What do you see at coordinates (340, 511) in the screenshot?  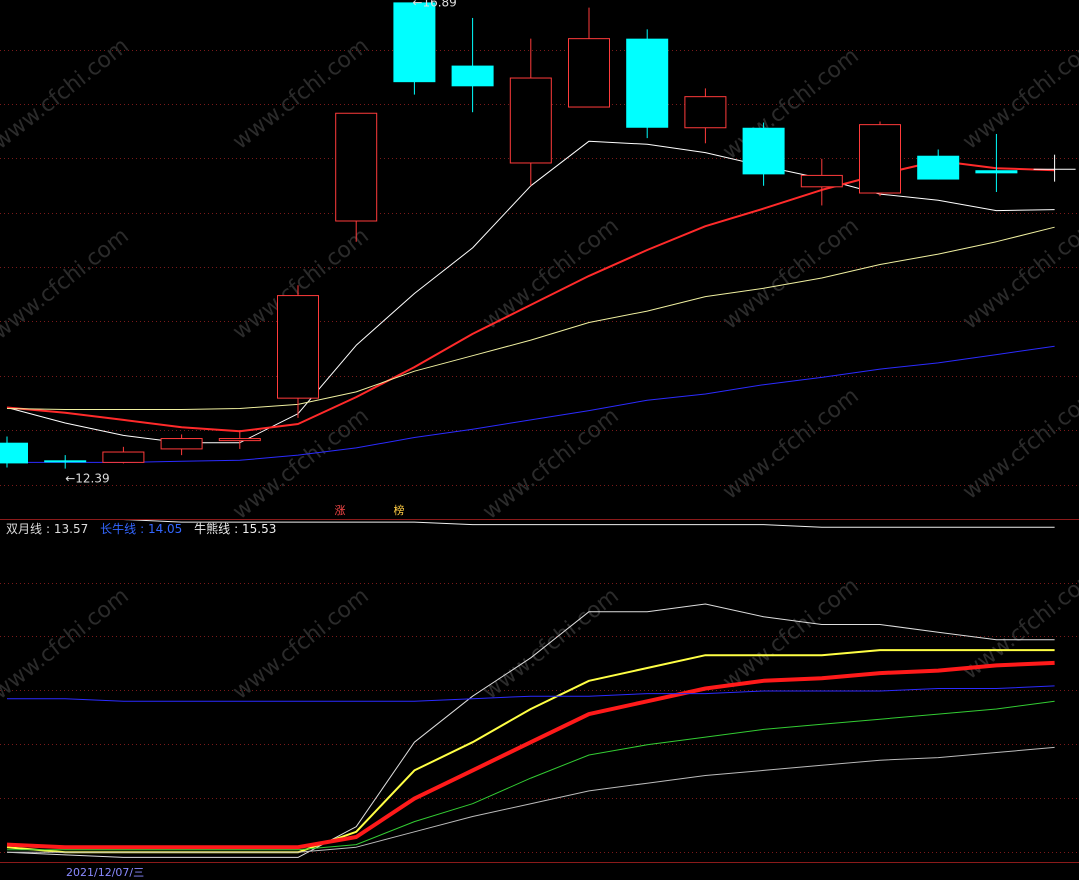 I see `limit-up-badge: 涨` at bounding box center [340, 511].